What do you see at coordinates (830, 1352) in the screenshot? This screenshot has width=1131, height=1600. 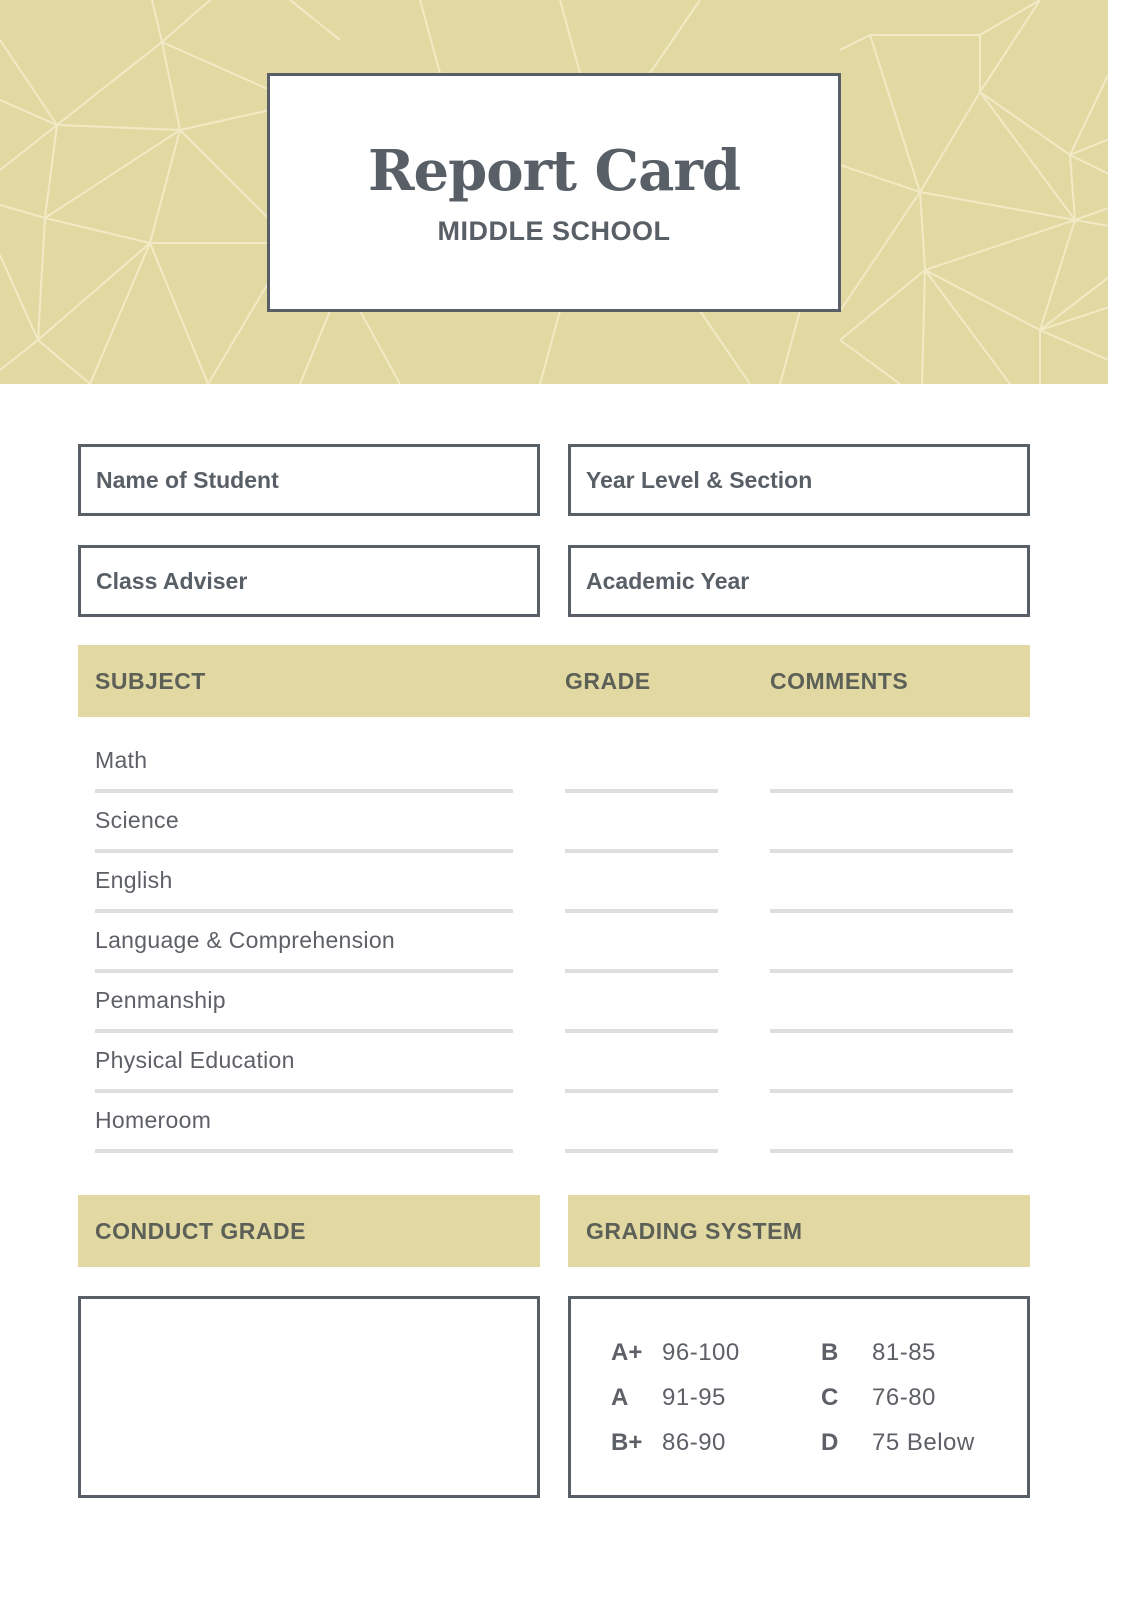 I see `grade-letter: B` at bounding box center [830, 1352].